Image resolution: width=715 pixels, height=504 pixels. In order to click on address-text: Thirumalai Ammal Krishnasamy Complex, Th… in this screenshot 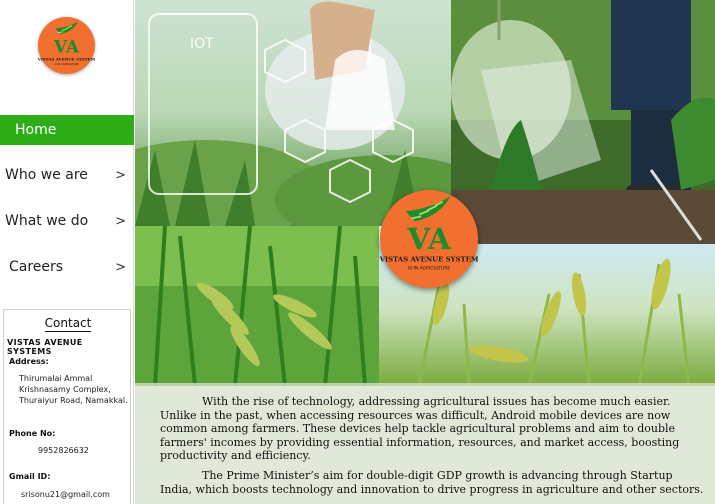, I will do `click(73, 389)`.